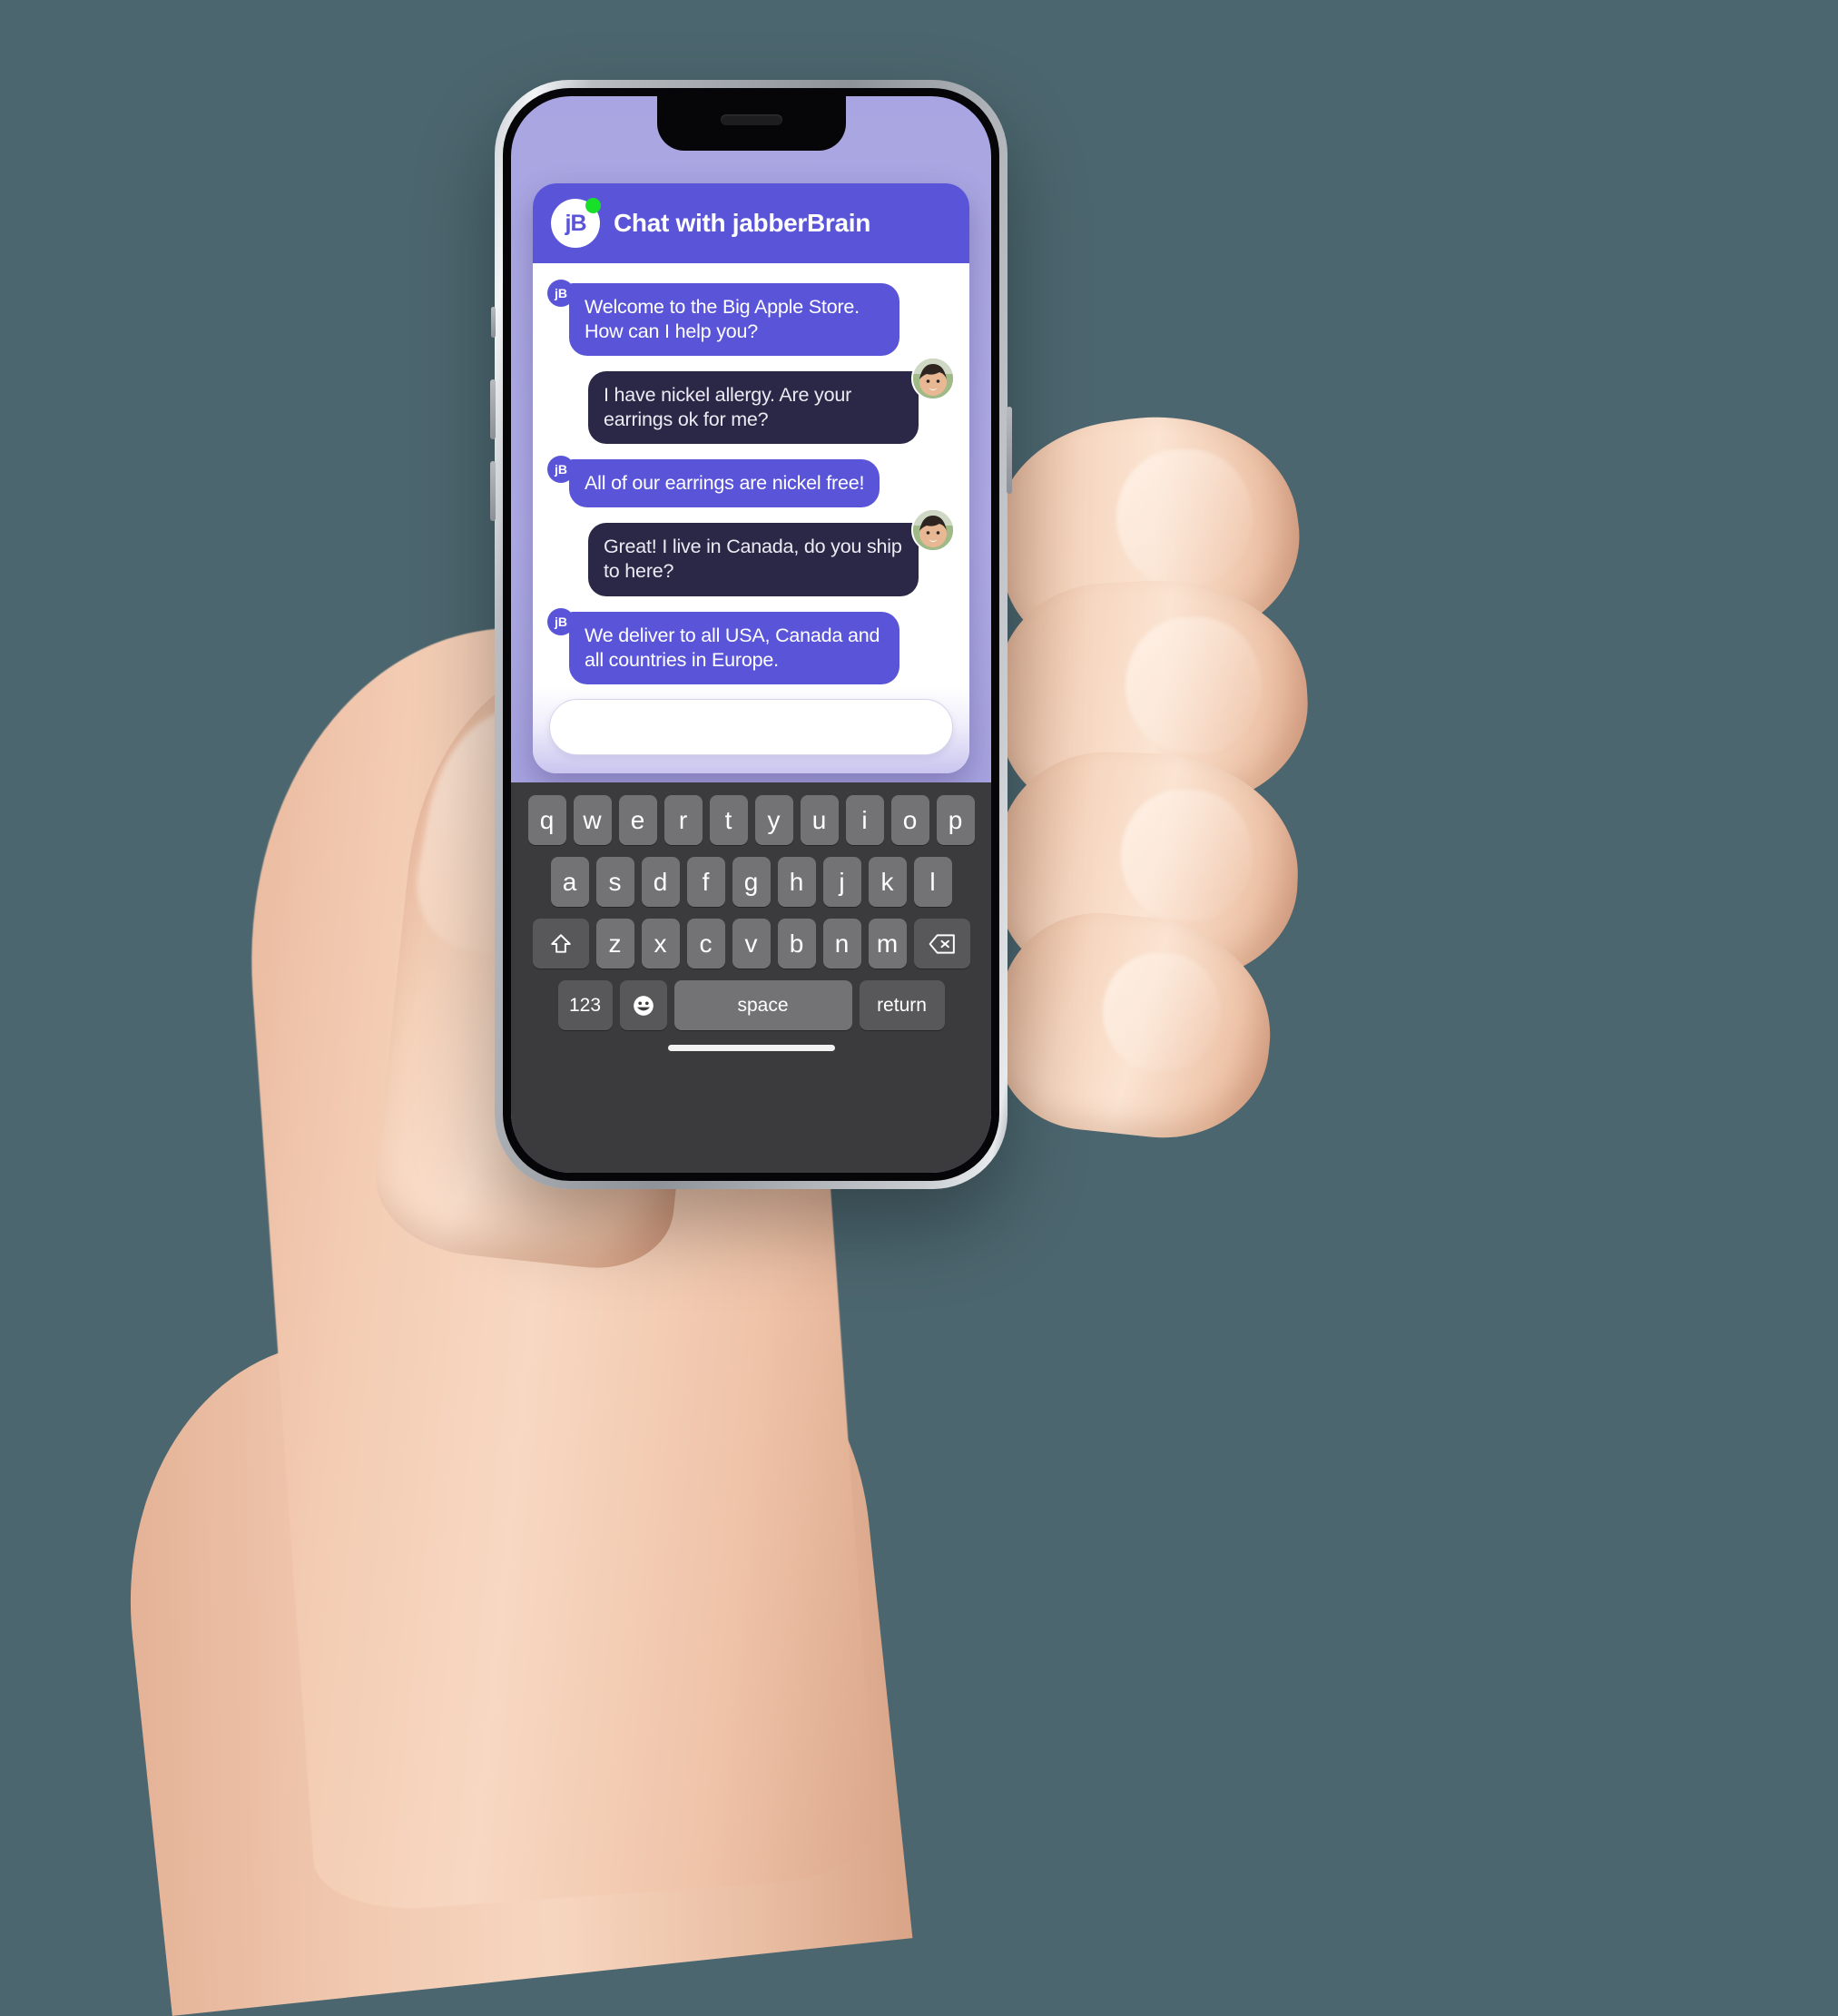 This screenshot has width=1838, height=2016. I want to click on key-c: c, so click(706, 944).